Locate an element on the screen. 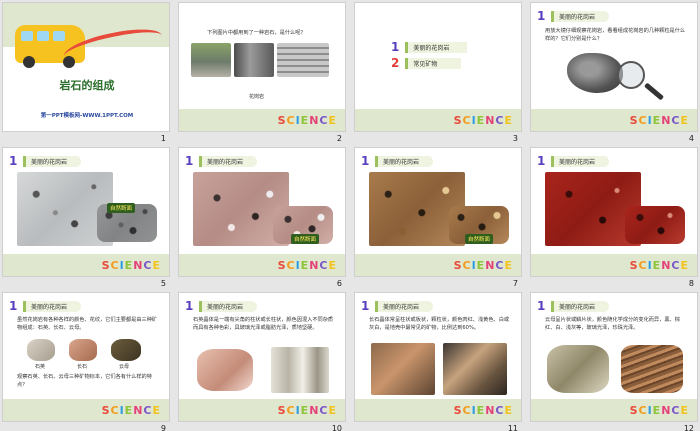  photo-building-column is located at coordinates (254, 60).